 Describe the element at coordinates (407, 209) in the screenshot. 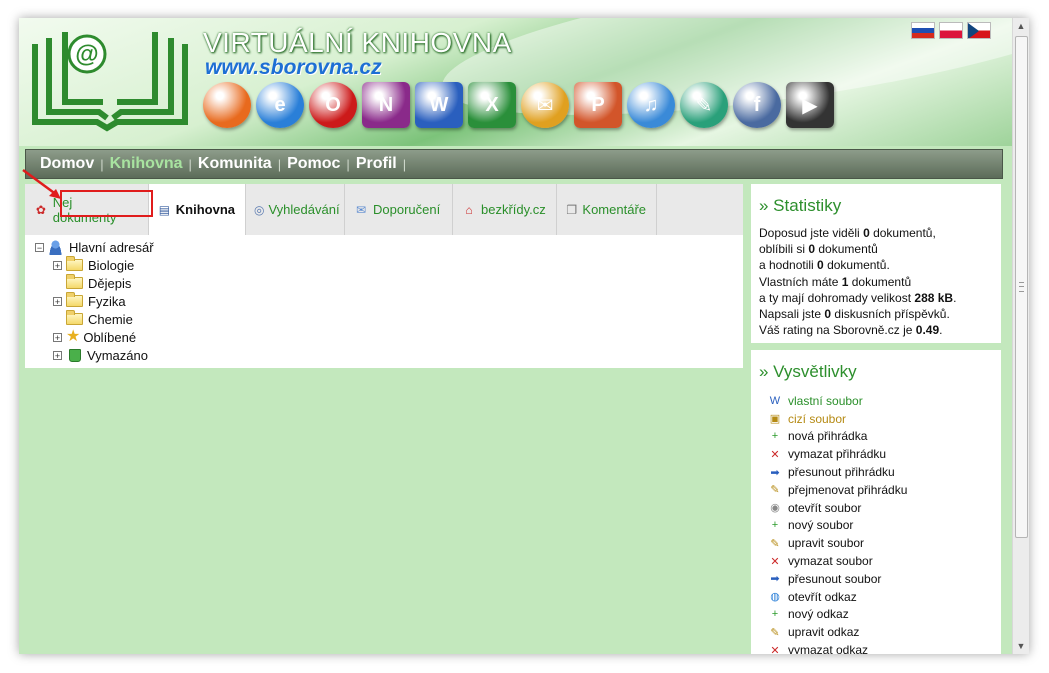

I see `tab-label: Doporučení` at that location.